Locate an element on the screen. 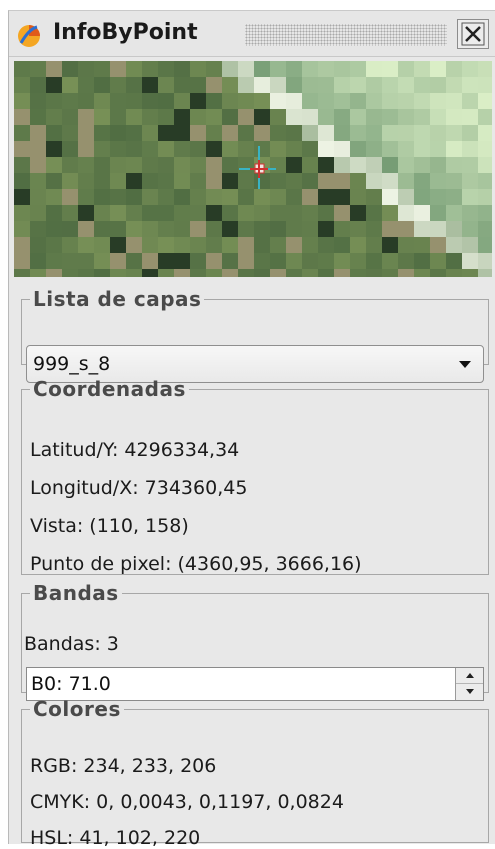 The image size is (495, 849). coordinates-legend: Coordenadas is located at coordinates (109, 389).